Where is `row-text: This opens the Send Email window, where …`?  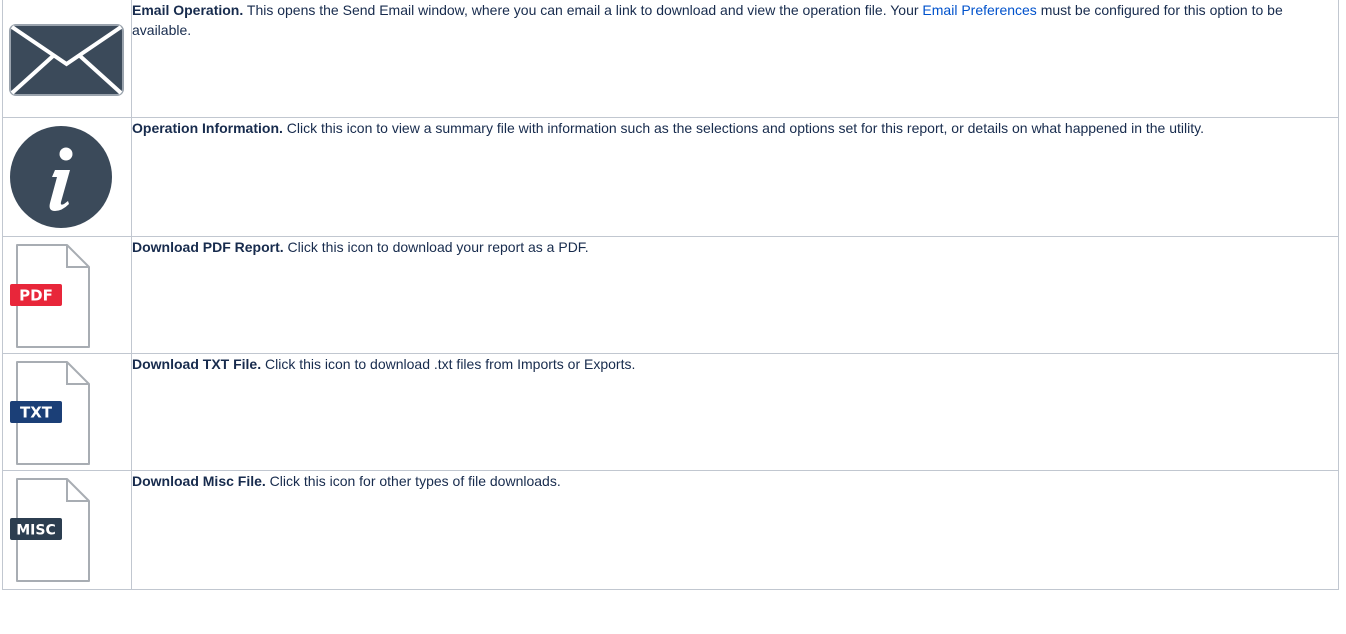 row-text: This opens the Send Email window, where … is located at coordinates (583, 10).